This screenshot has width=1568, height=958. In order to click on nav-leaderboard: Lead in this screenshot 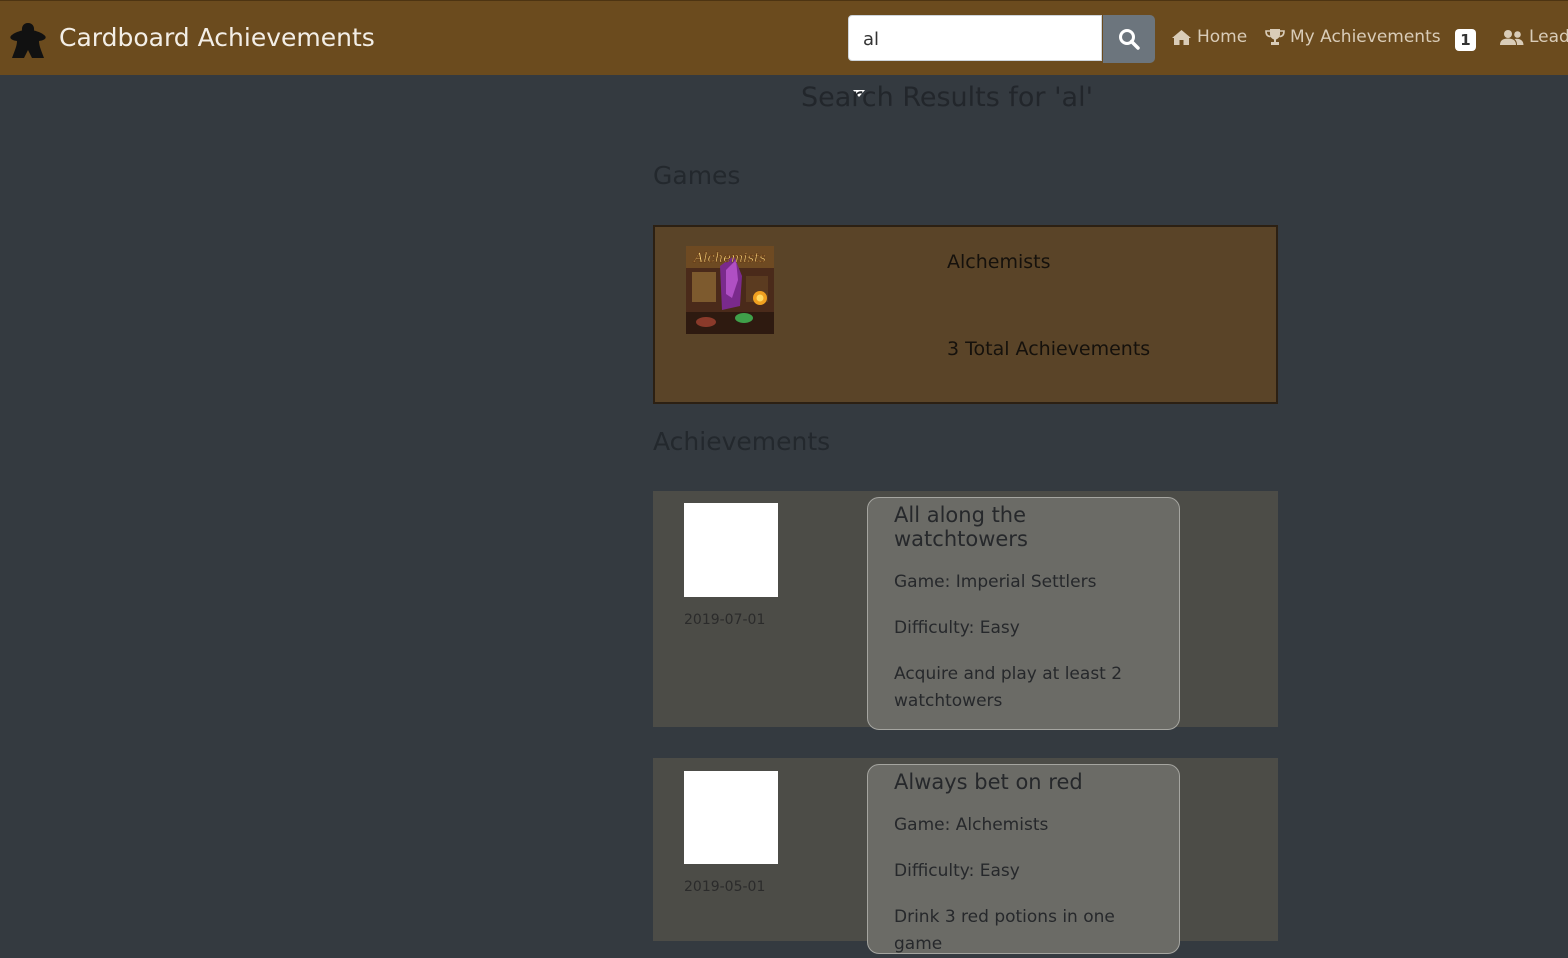, I will do `click(1534, 37)`.